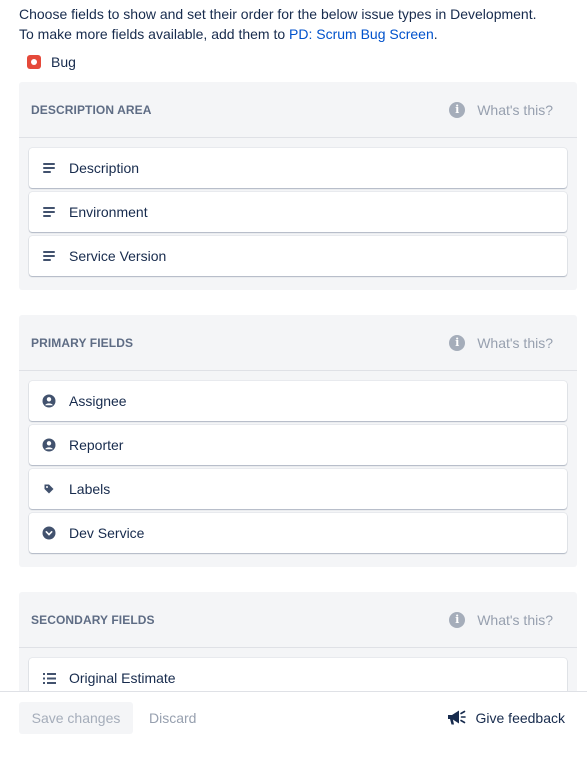 This screenshot has height=759, width=587. Describe the element at coordinates (361, 34) in the screenshot. I see `screen-link: PD: Scrum Bug Screen` at that location.